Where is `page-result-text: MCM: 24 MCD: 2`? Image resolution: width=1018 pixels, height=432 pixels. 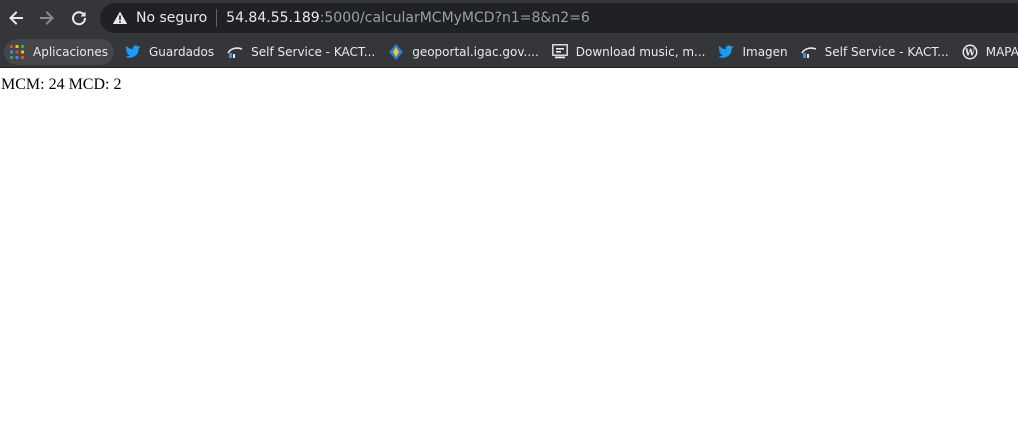
page-result-text: MCM: 24 MCD: 2 is located at coordinates (61, 84).